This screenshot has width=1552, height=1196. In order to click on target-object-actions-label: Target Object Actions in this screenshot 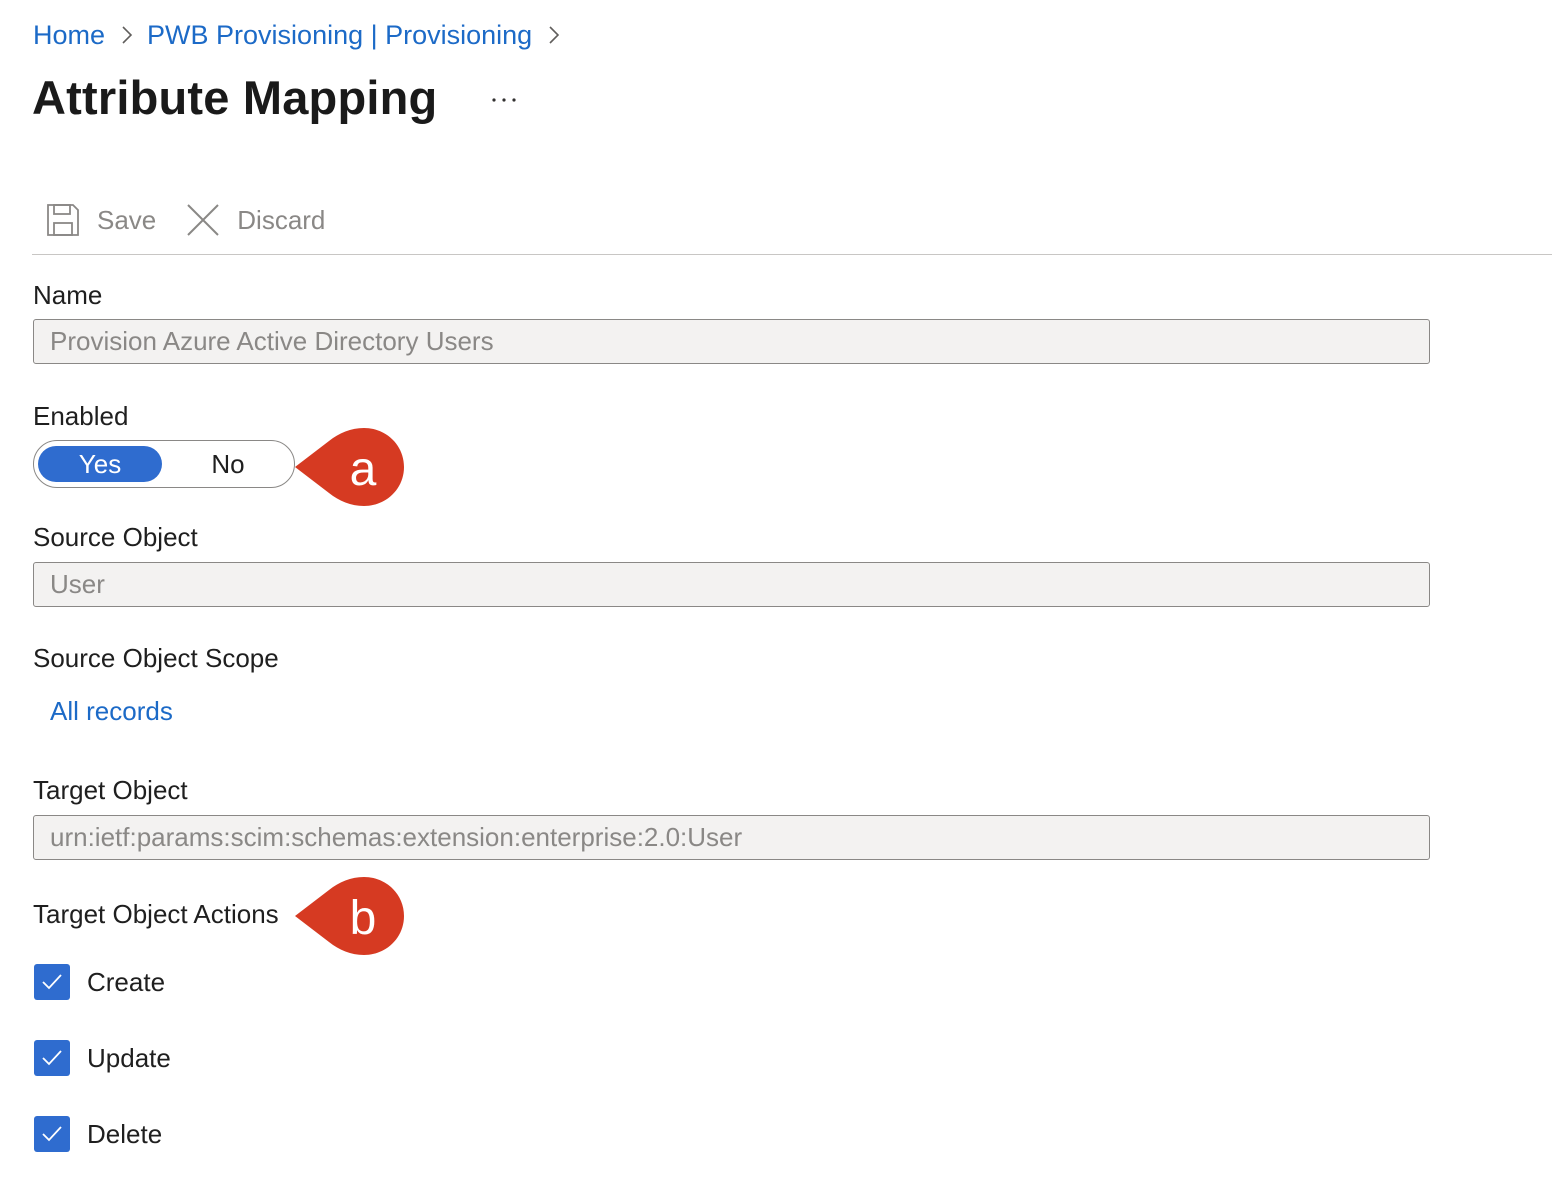, I will do `click(156, 914)`.